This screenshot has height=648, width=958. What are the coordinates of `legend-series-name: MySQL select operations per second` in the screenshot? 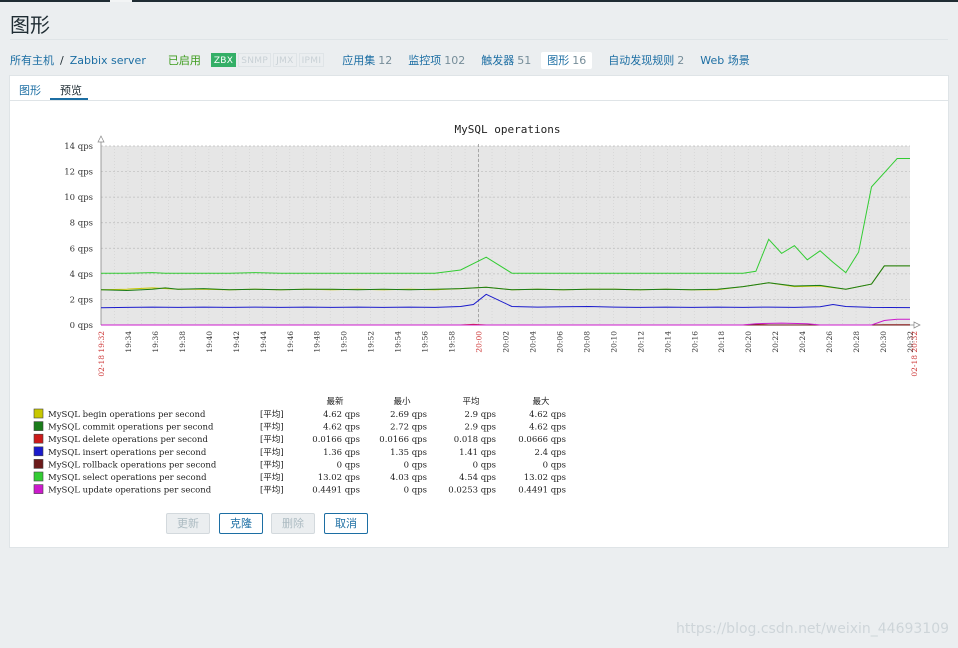 It's located at (127, 478).